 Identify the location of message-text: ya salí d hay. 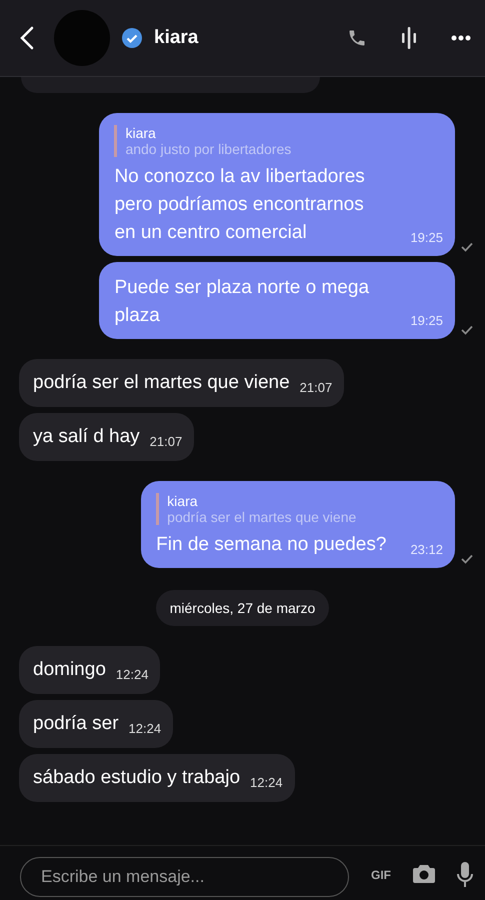
(86, 437).